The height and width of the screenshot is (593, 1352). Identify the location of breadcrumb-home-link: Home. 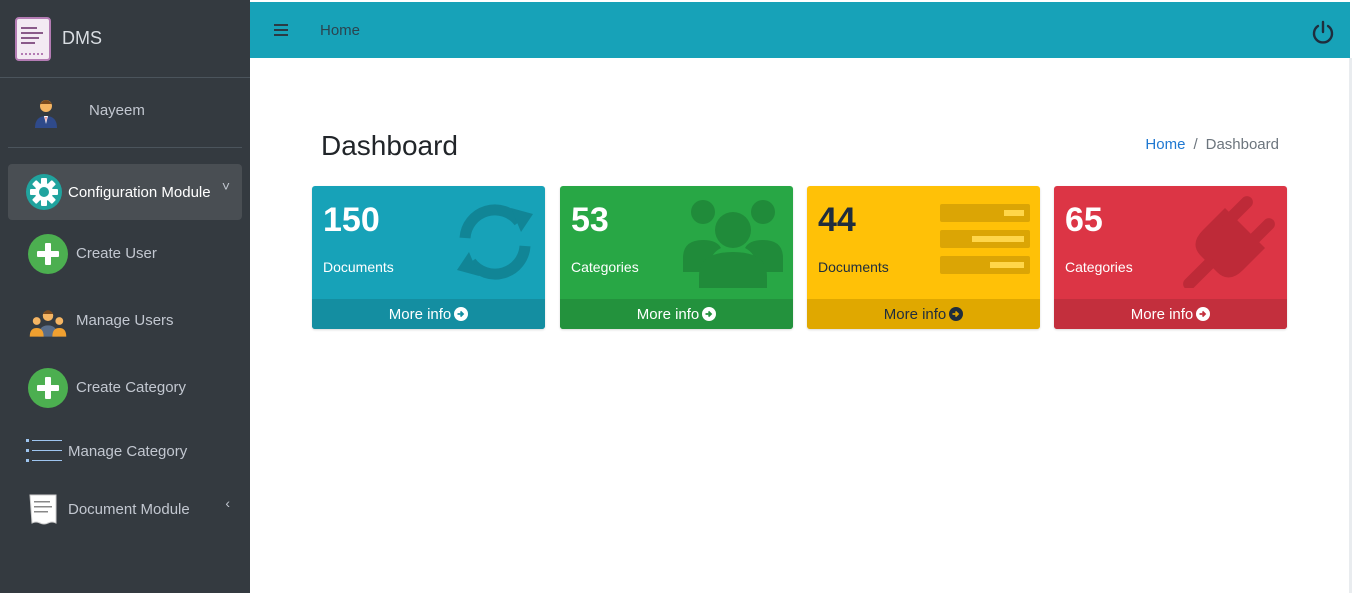
(1165, 144).